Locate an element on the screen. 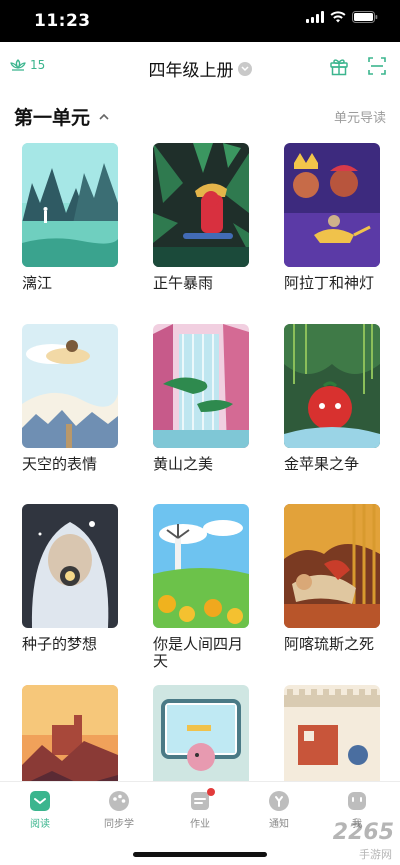 The height and width of the screenshot is (865, 400). unit-toggle: 第一单元 is located at coordinates (62, 116).